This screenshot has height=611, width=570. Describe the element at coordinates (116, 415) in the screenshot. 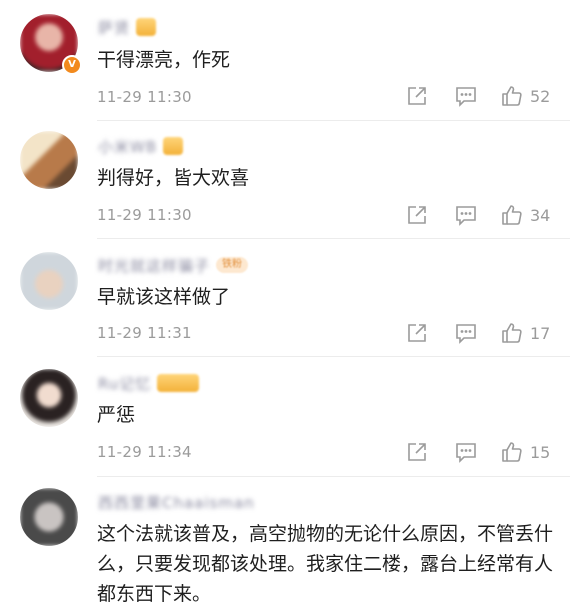

I see `comment-text: 严惩` at that location.